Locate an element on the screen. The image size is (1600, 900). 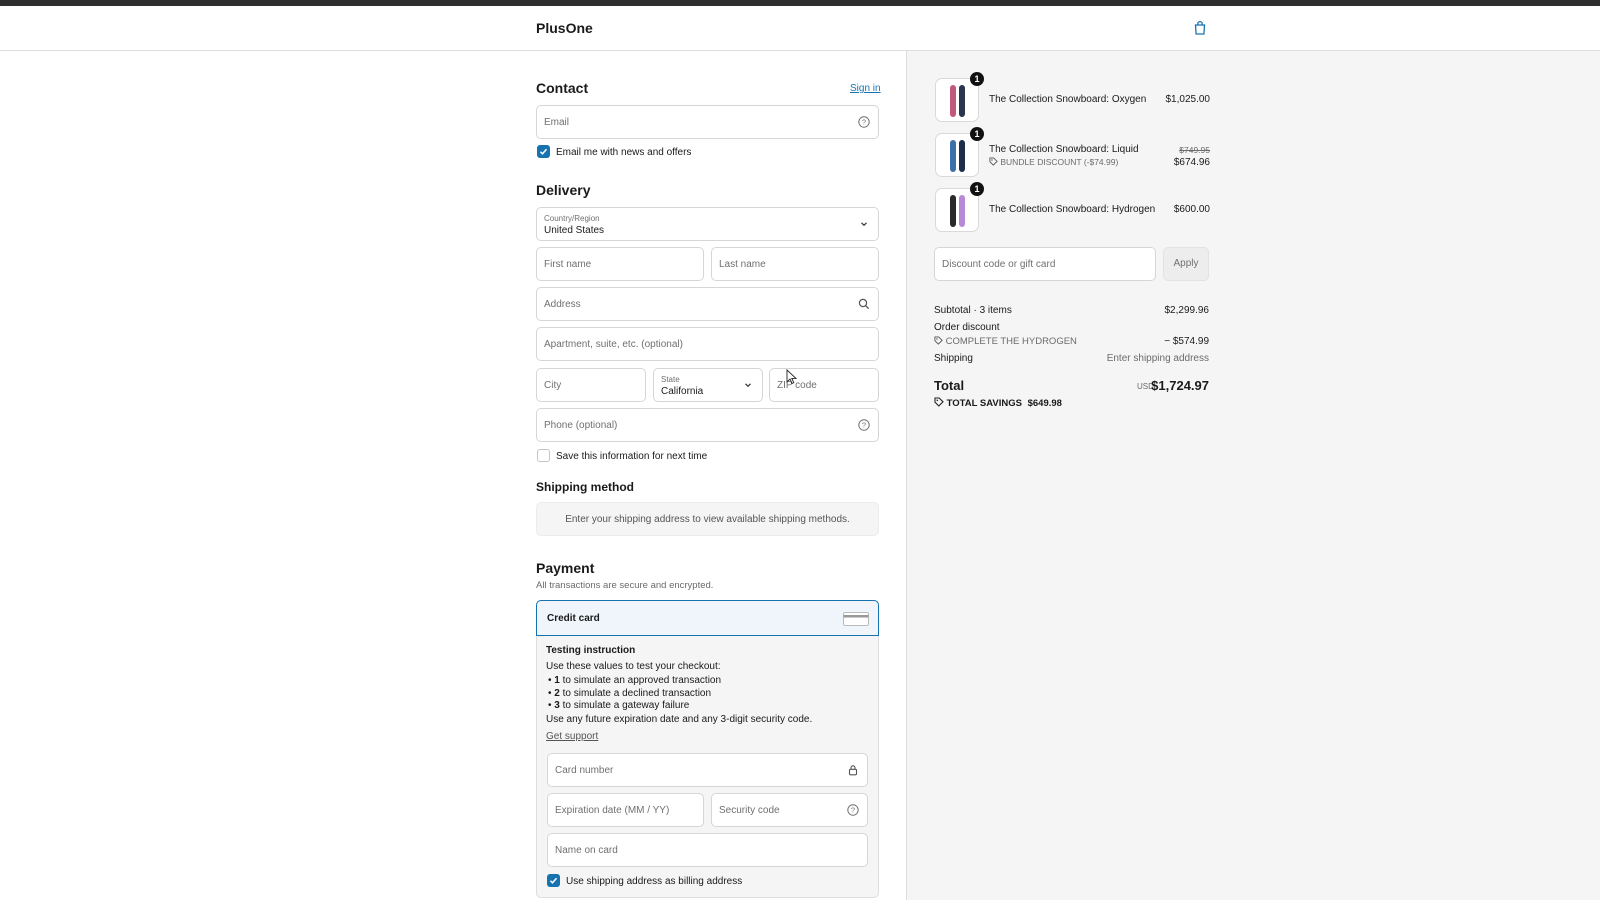
lock-icon is located at coordinates (853, 770).